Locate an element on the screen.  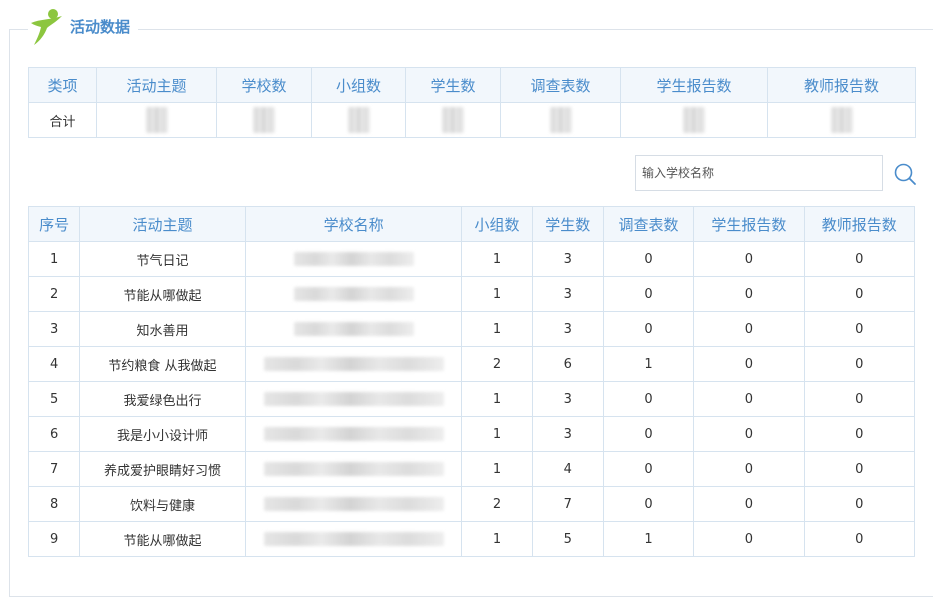
summary-header-row: 类项 活动主题 学校数 小组数 学生数 调查表数 学生报告数 教师报告数 is located at coordinates (472, 85).